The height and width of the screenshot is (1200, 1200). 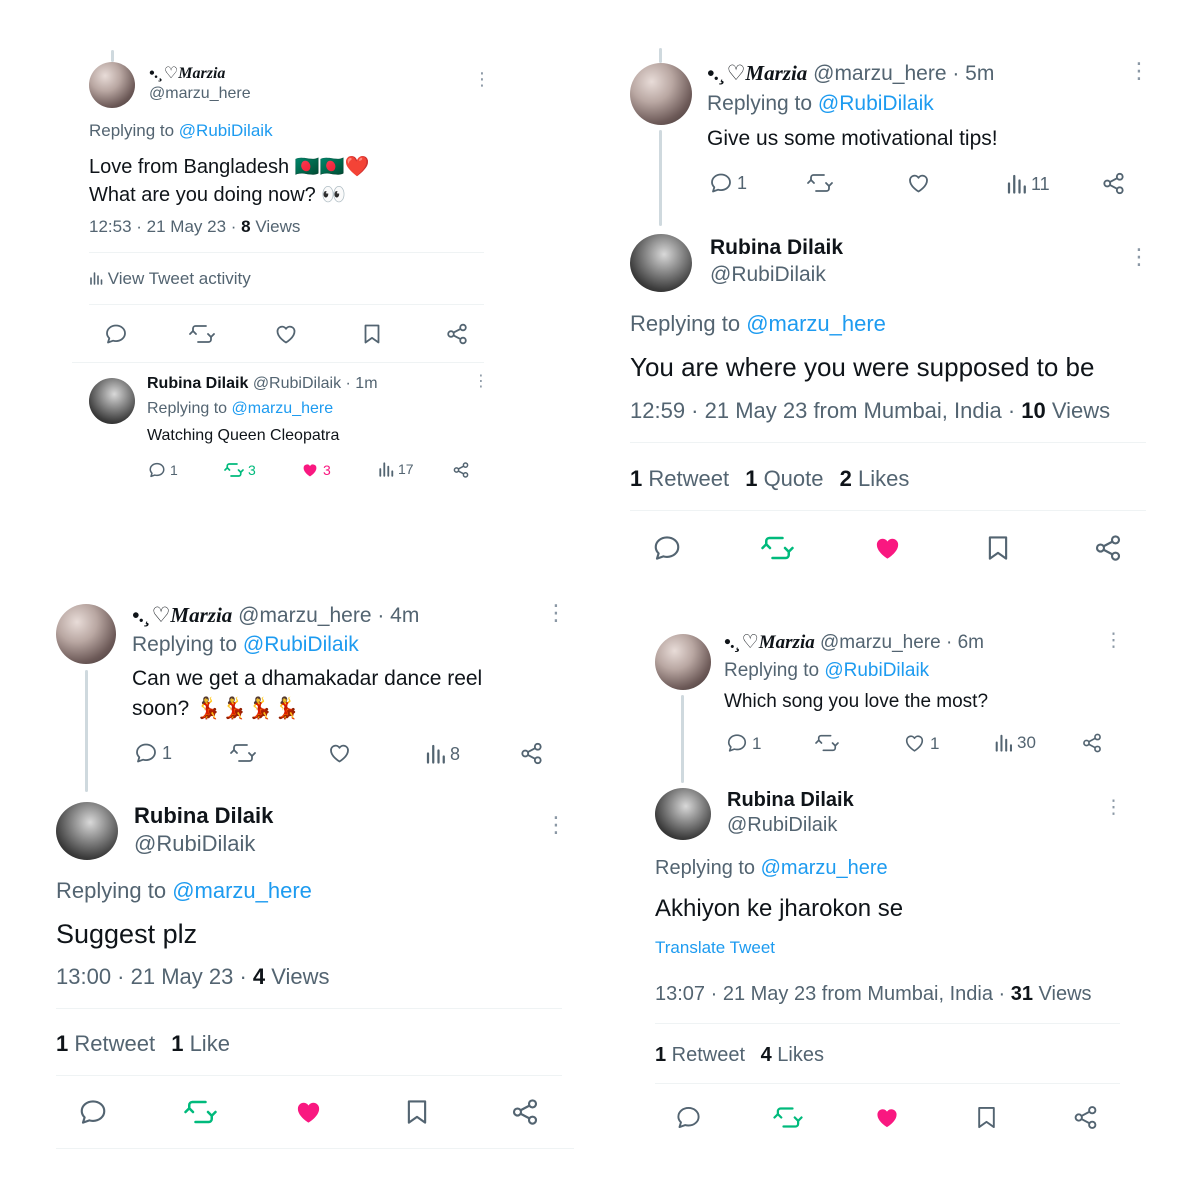 I want to click on tweet-timestamp: 12:59 · 21 May 23 from Mumbai, India ·, so click(x=825, y=410).